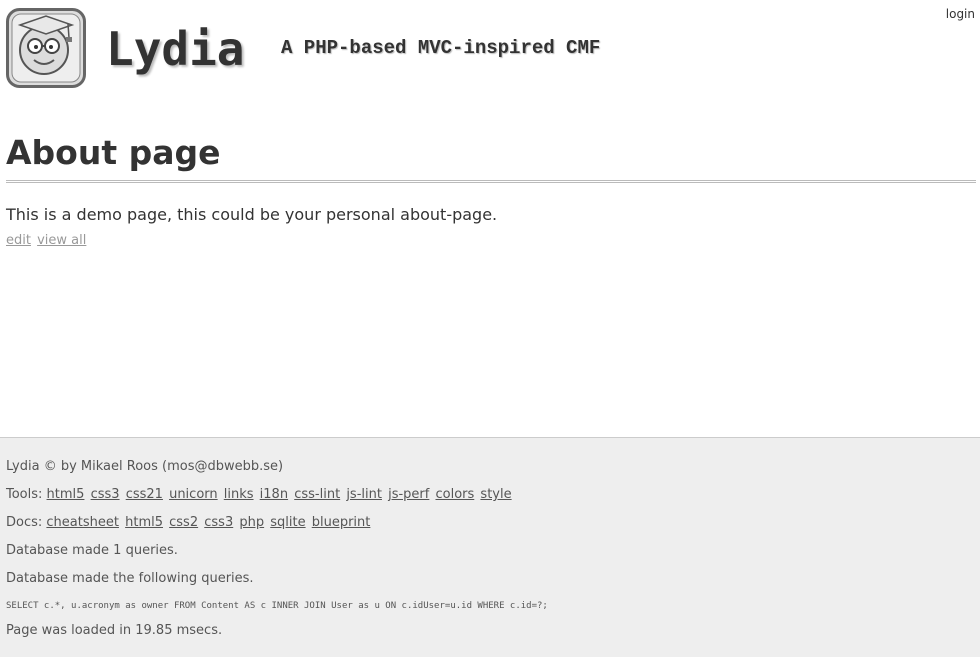  Describe the element at coordinates (92, 550) in the screenshot. I see `db-query-count: Database made 1 queries.` at that location.